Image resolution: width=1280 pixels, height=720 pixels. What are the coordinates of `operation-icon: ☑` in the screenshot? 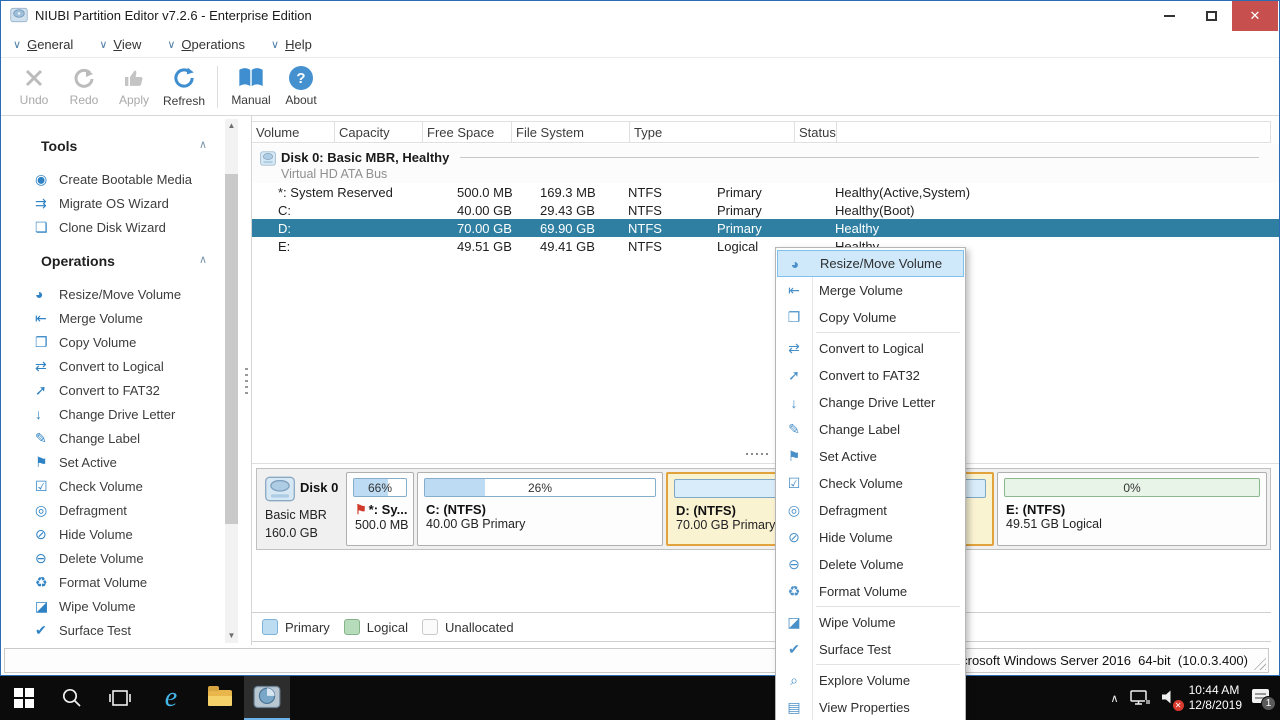 It's located at (41, 485).